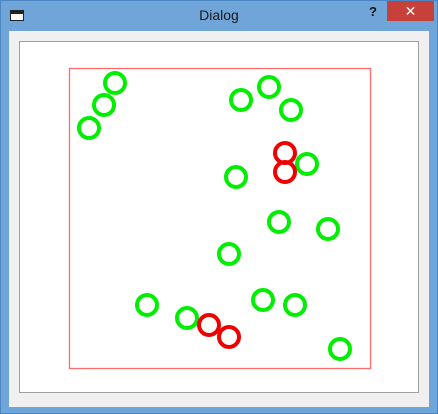 The width and height of the screenshot is (438, 414). Describe the element at coordinates (410, 11) in the screenshot. I see `close-button: ✕` at that location.